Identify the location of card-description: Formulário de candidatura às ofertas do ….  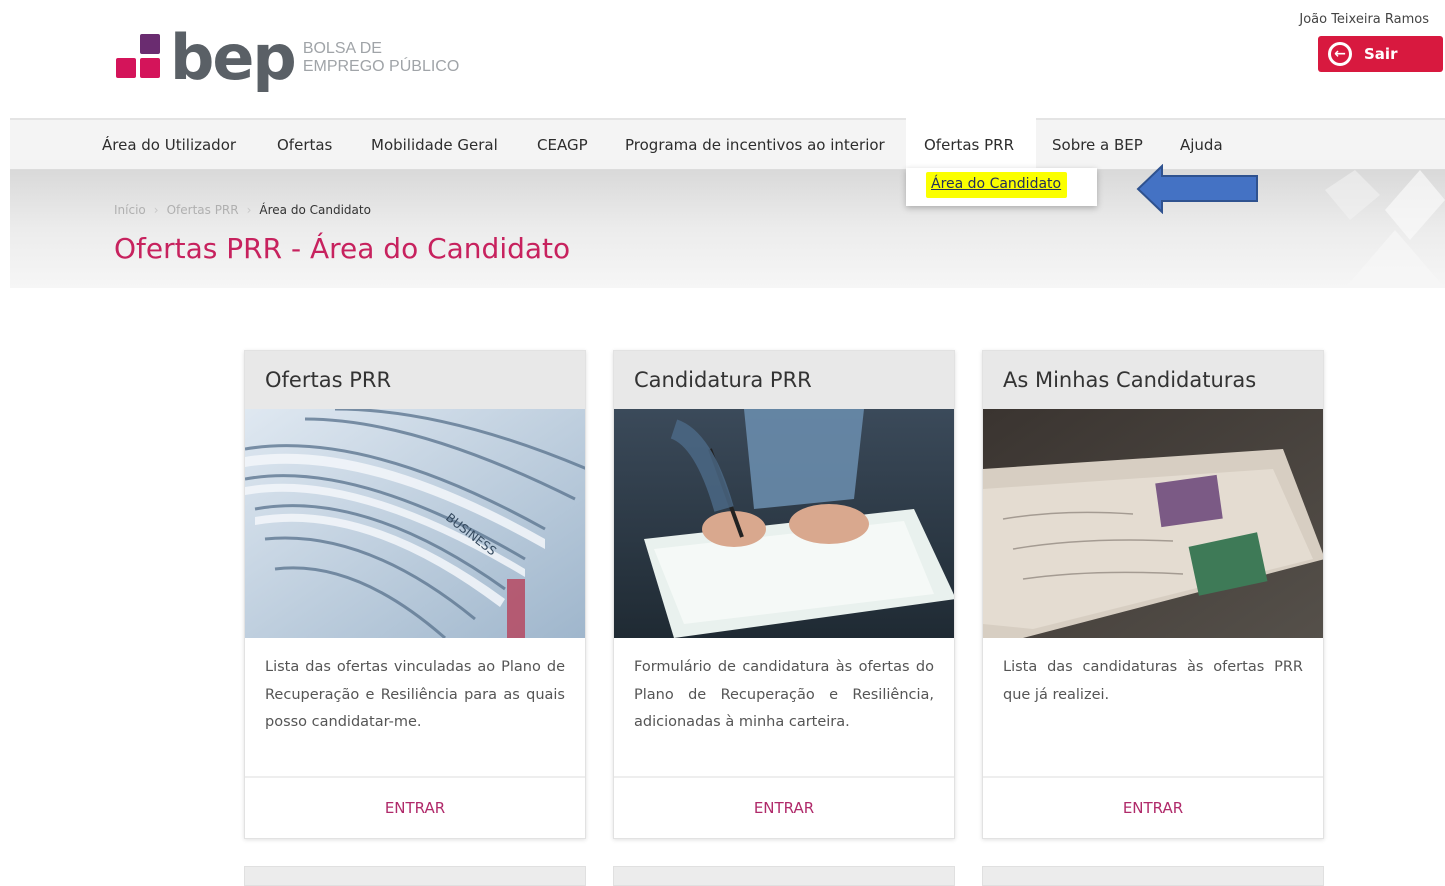
(784, 694).